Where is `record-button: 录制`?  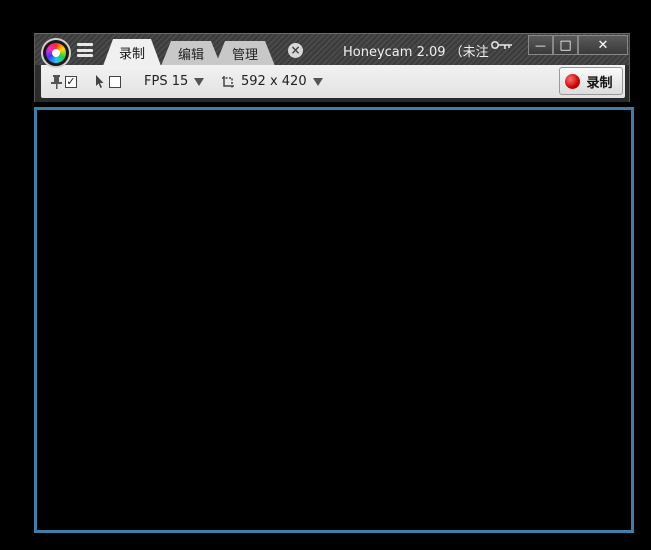 record-button: 录制 is located at coordinates (591, 81).